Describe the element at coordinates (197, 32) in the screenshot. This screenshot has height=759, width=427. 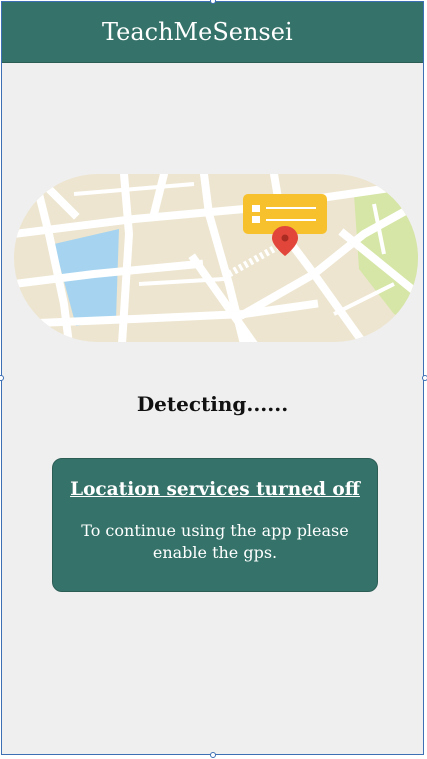
I see `app-title: TeachMeSensei` at that location.